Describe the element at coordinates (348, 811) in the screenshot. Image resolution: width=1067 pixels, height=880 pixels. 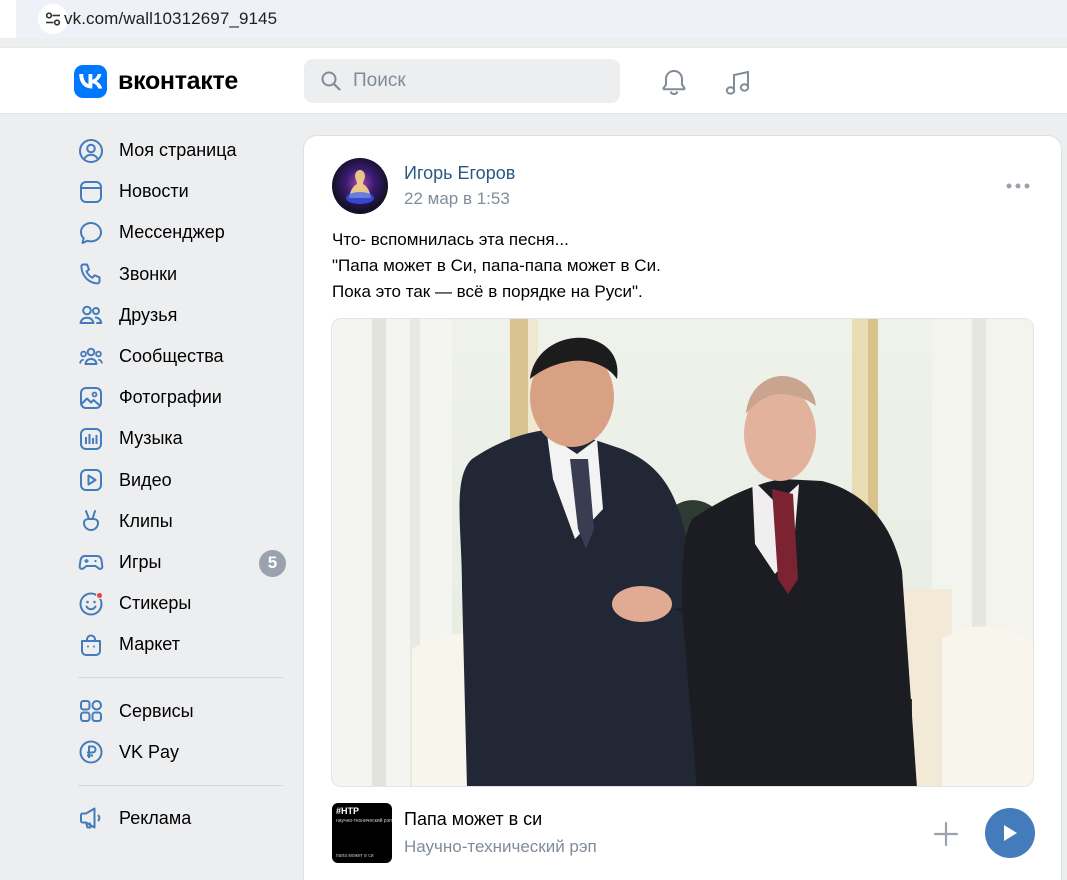
I see `cover-text: #НТР` at that location.